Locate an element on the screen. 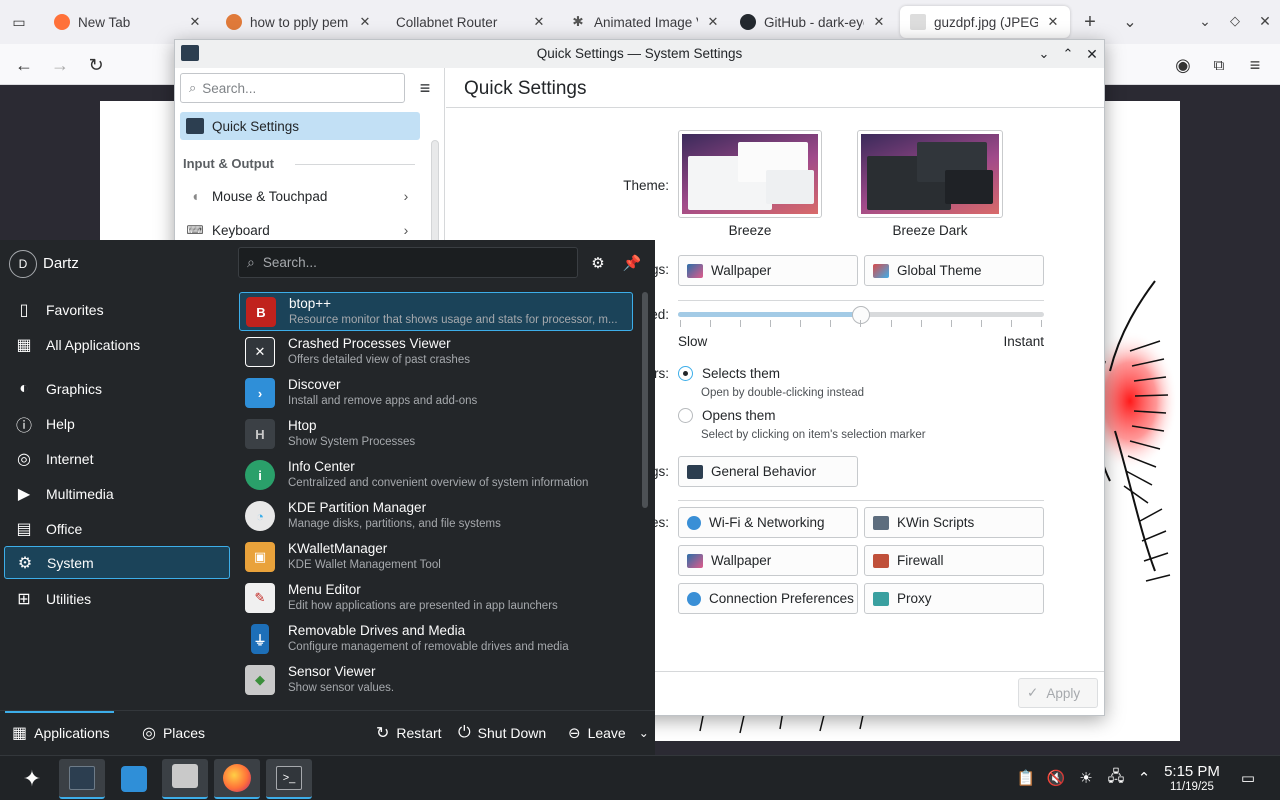  apply-button: ✓ Apply is located at coordinates (1058, 693).